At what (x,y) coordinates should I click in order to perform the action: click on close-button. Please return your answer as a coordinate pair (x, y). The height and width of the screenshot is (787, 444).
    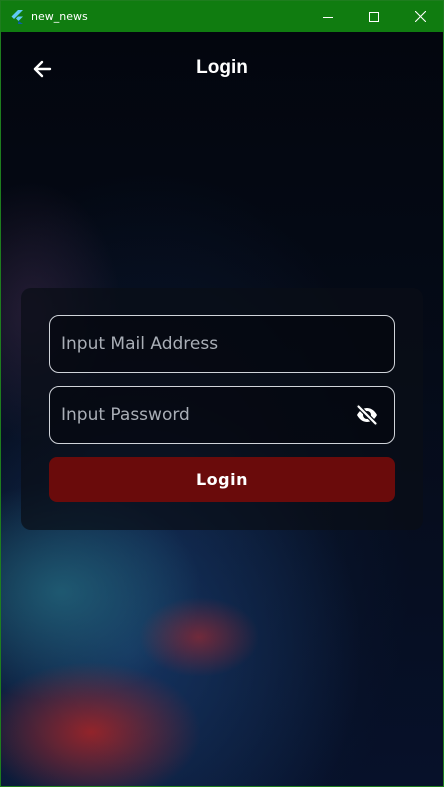
    Looking at the image, I should click on (420, 16).